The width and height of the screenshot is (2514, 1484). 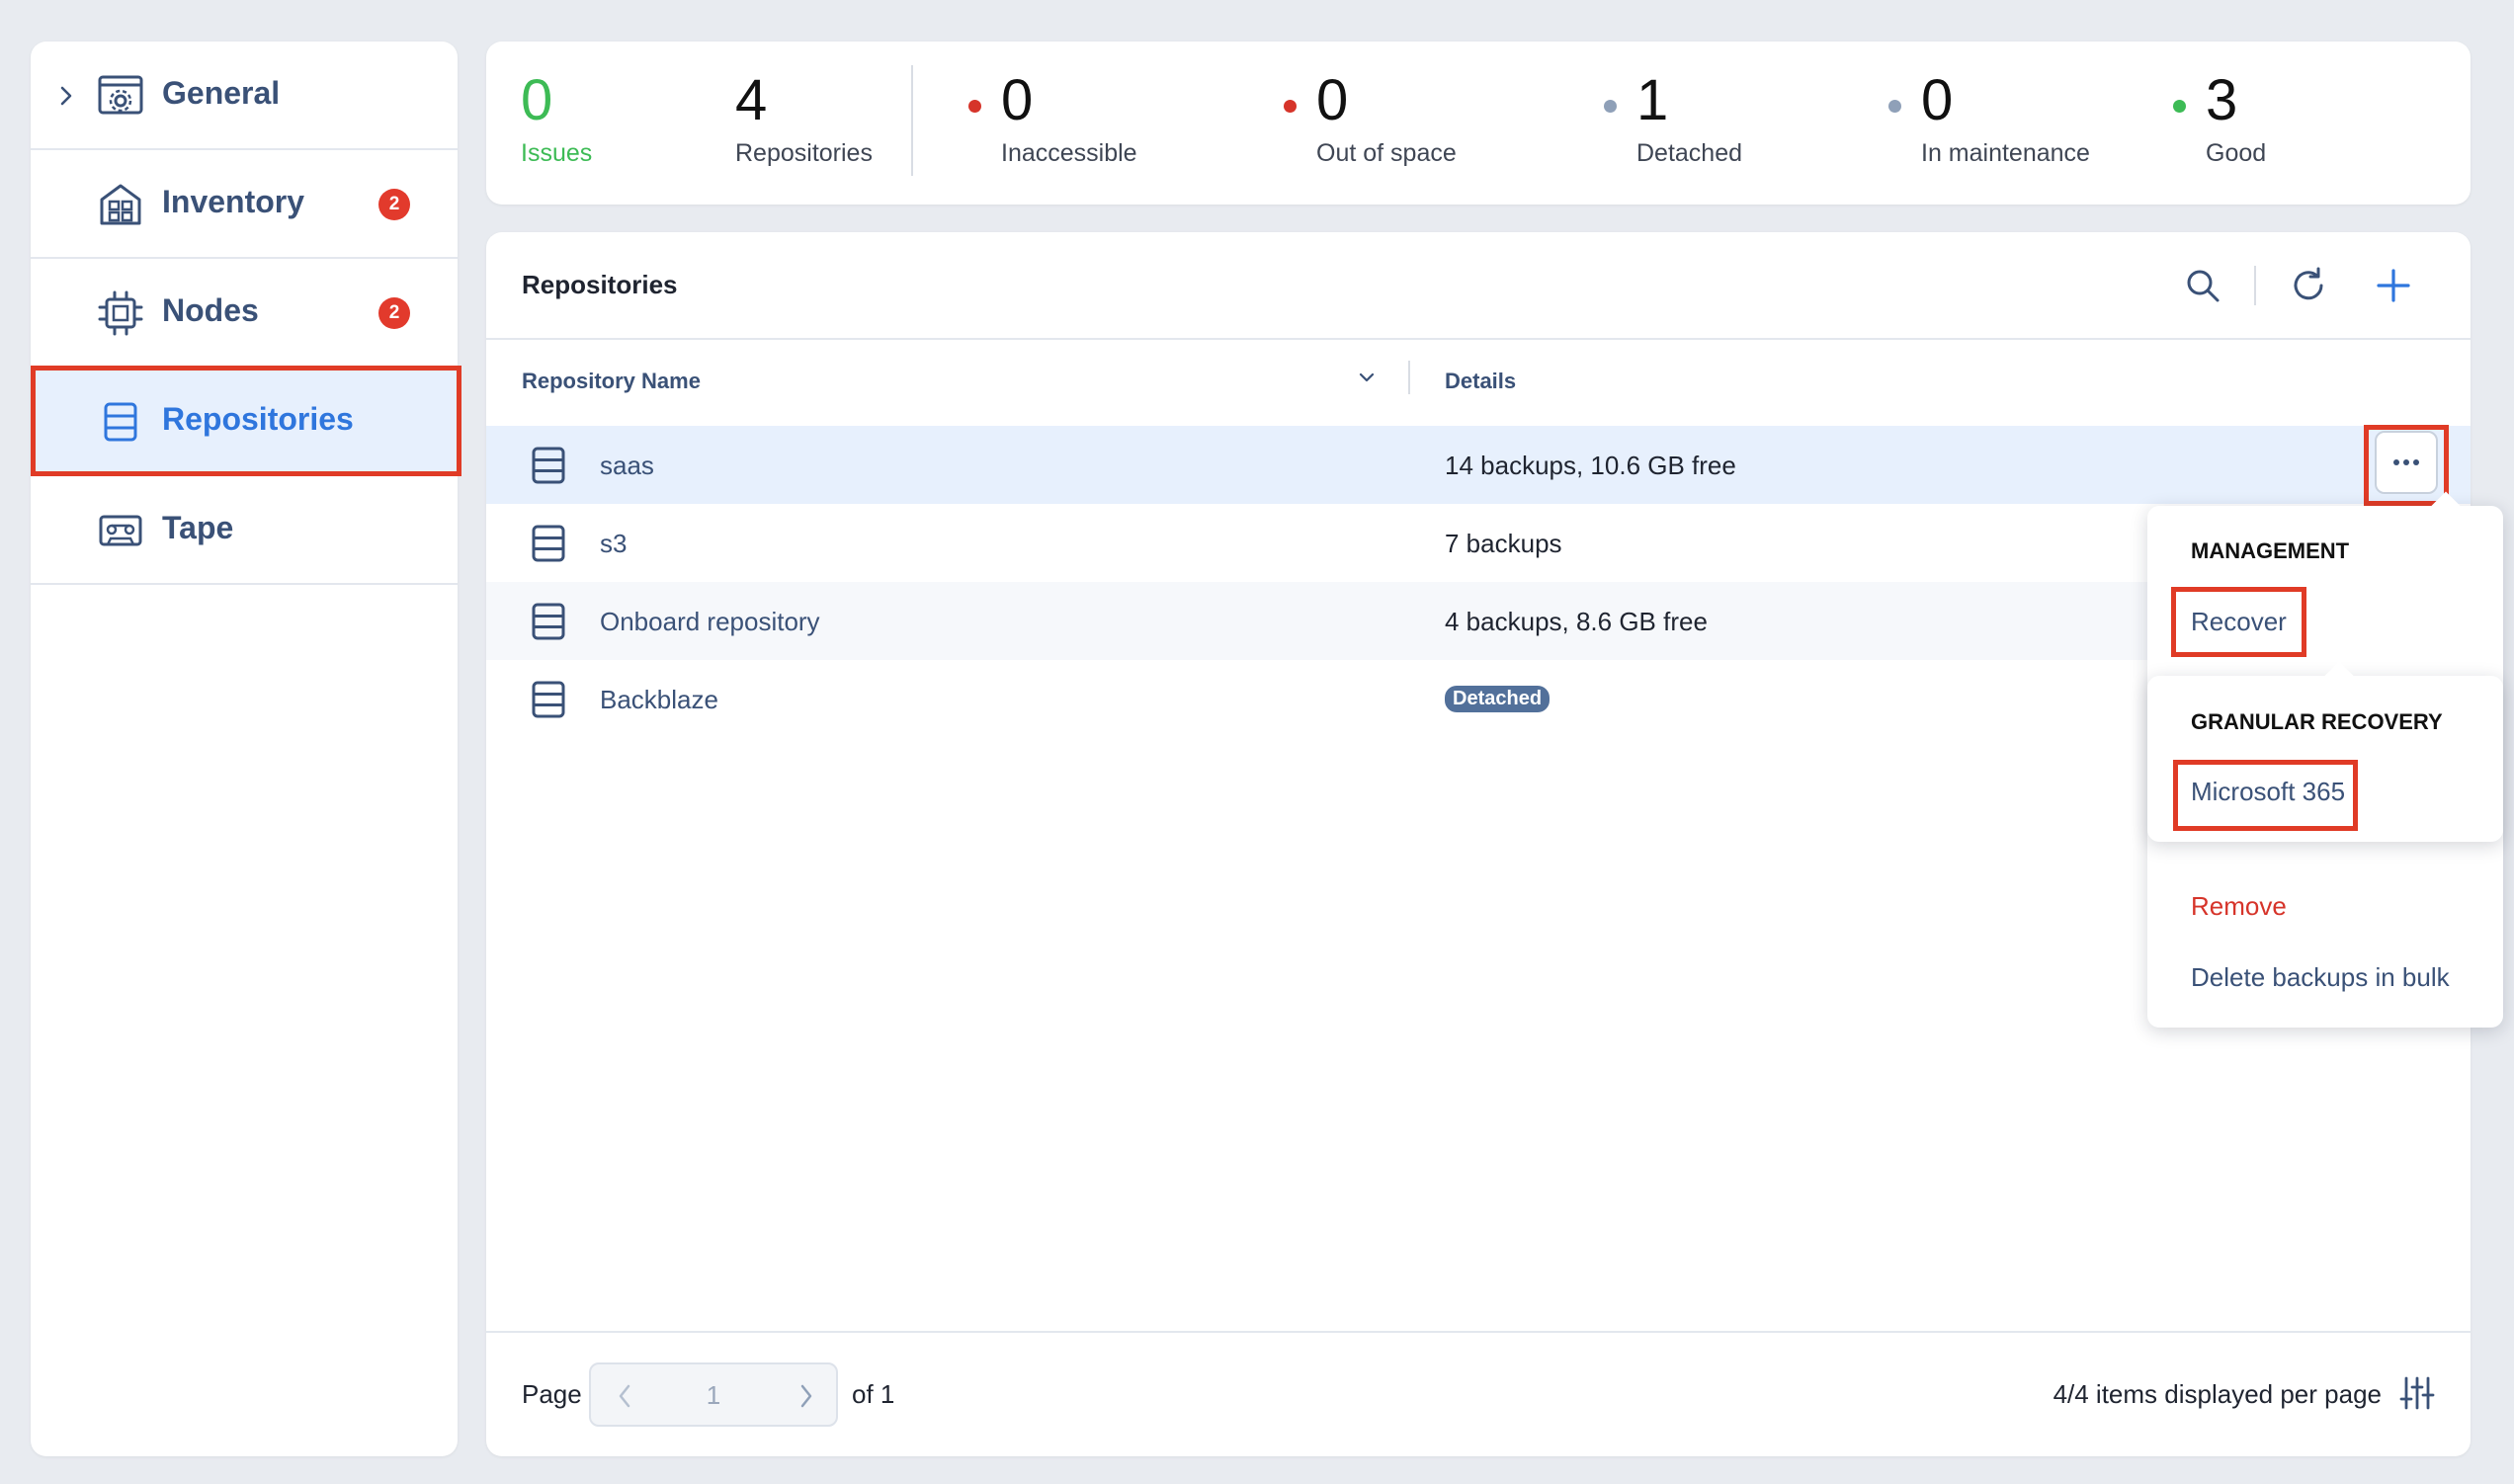 I want to click on row-actions-button, so click(x=2406, y=462).